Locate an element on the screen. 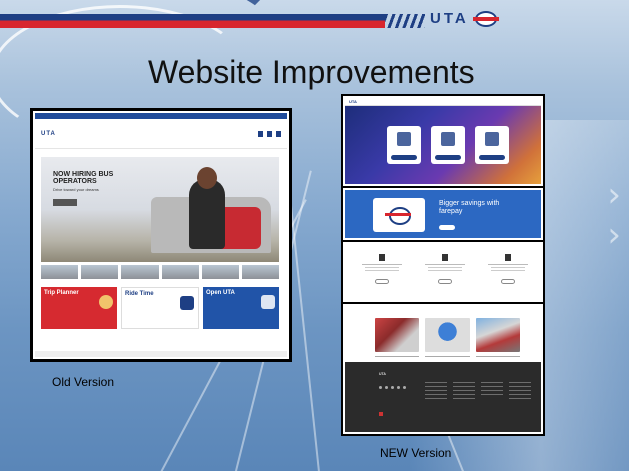  trip-planner-card: Trip Planner is located at coordinates (79, 308).